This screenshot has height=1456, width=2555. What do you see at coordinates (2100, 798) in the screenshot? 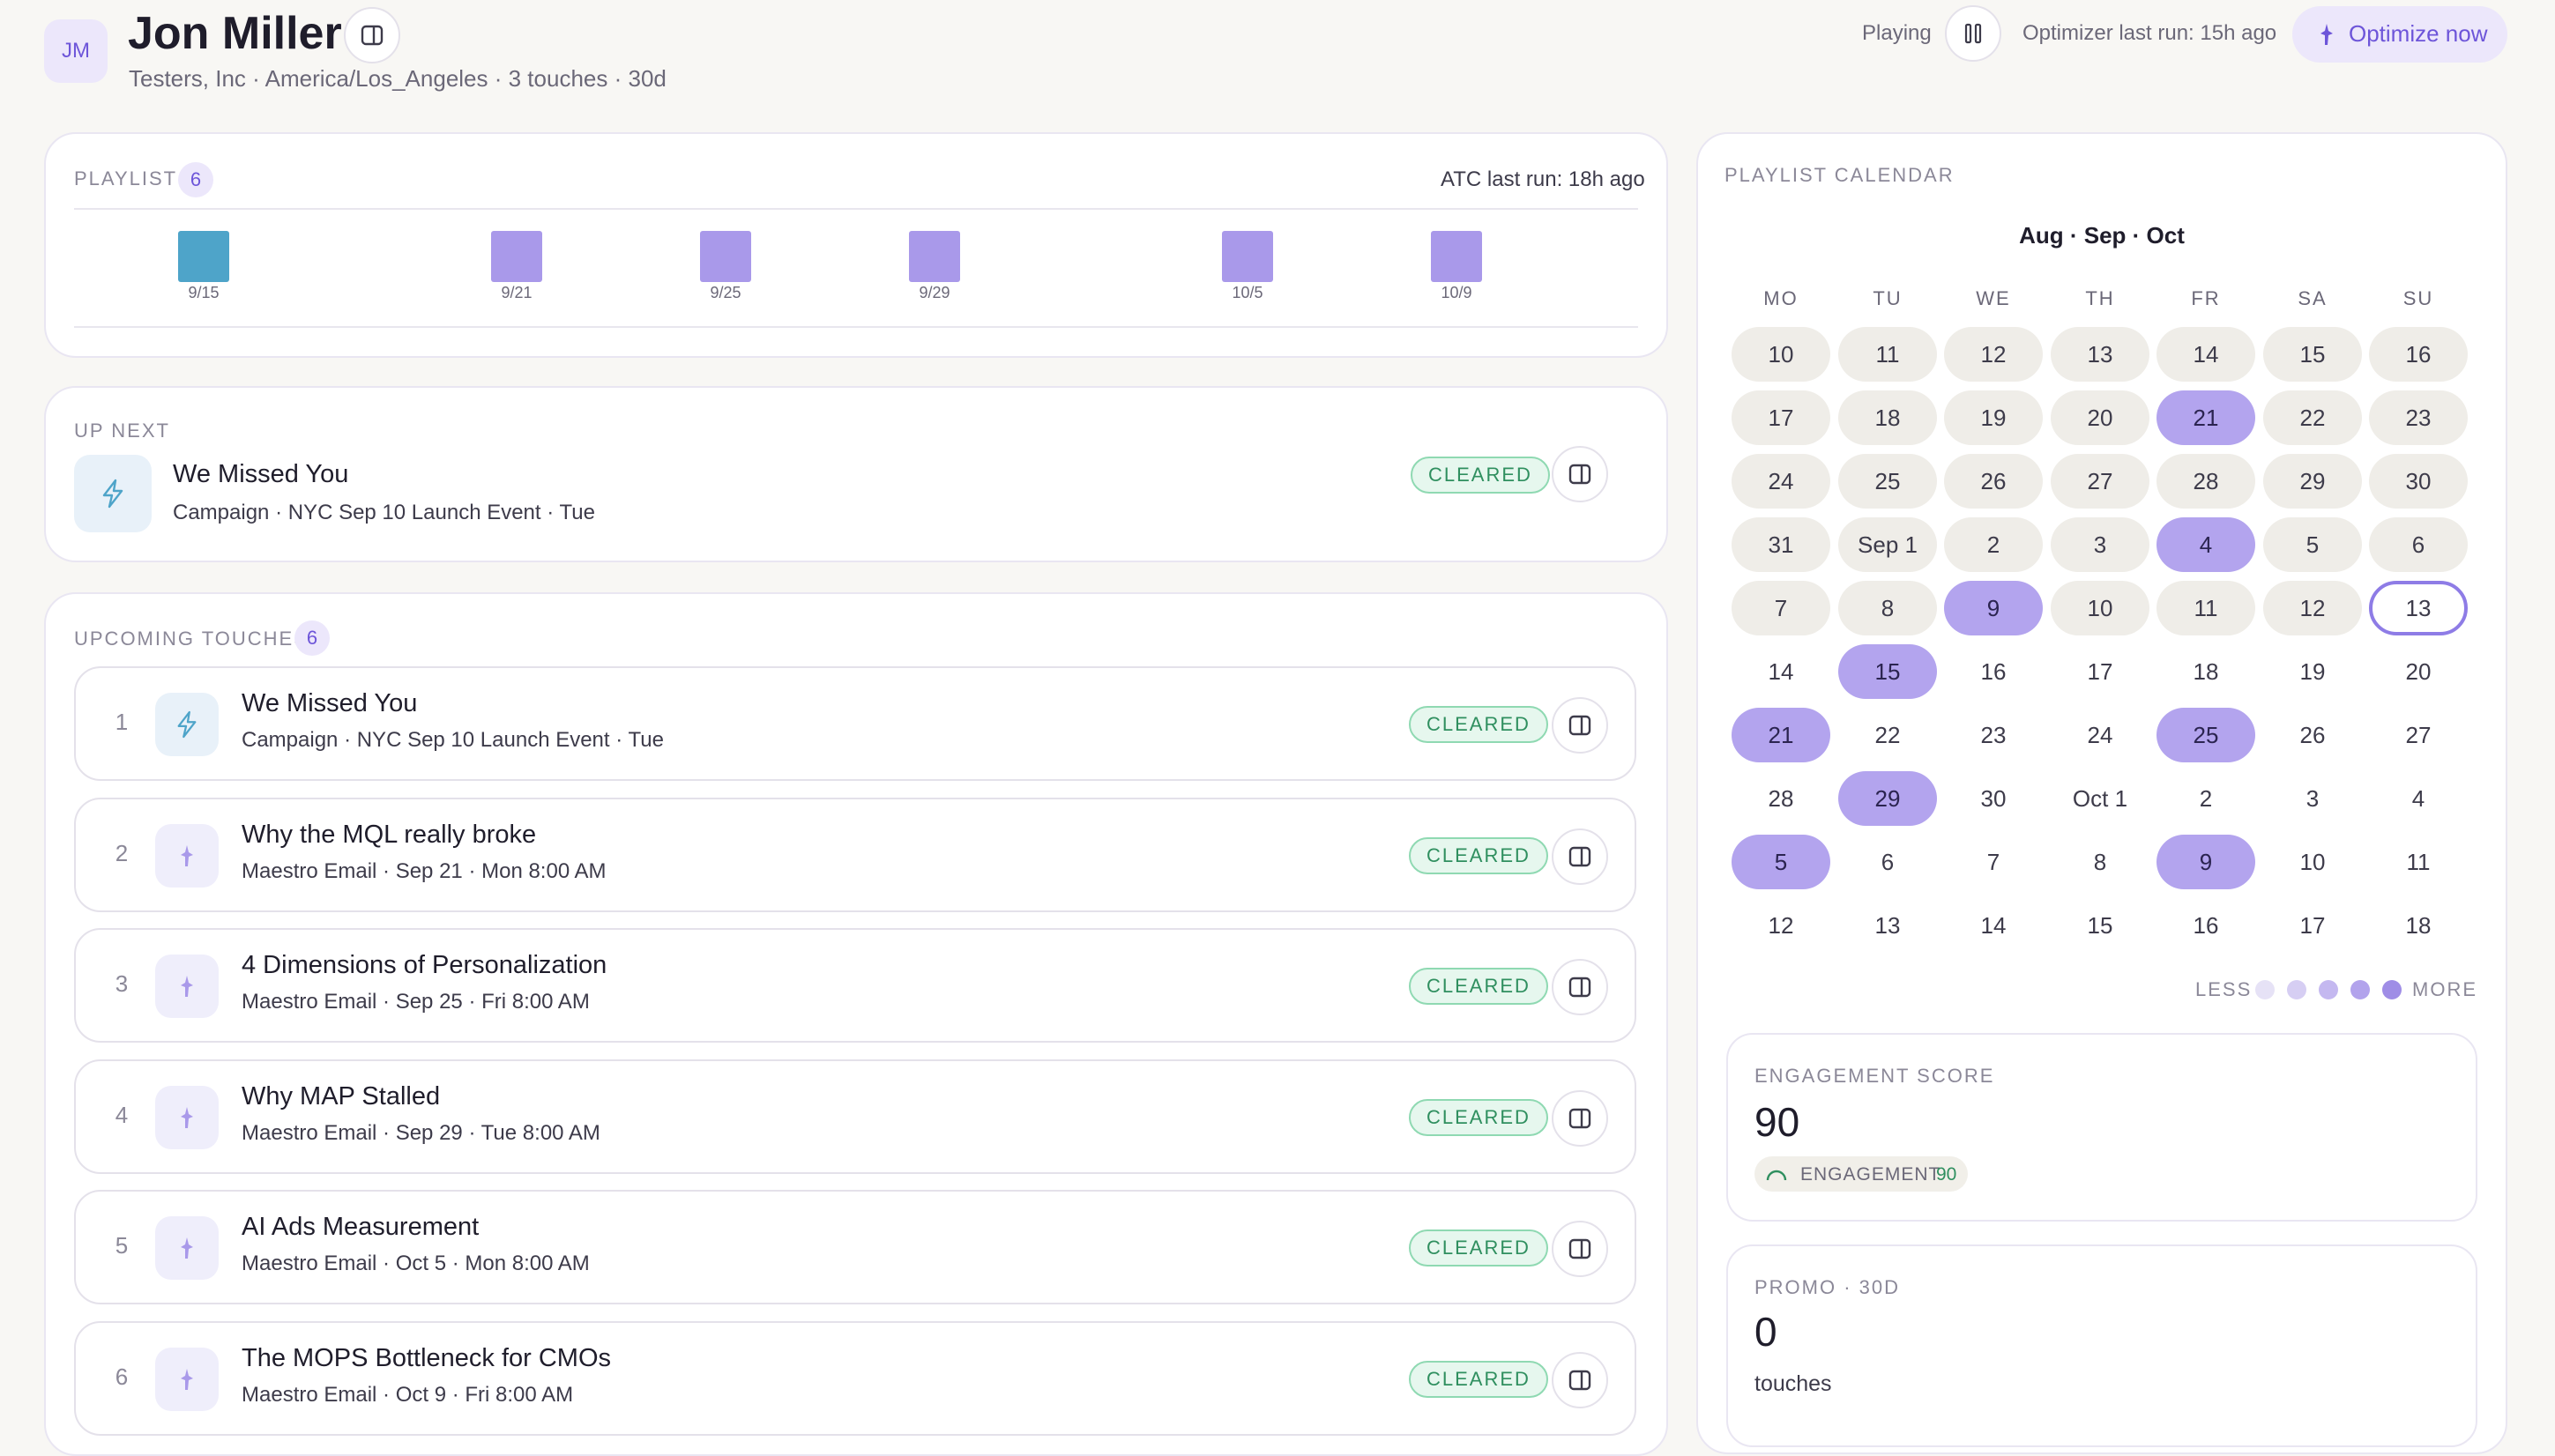
I see `calendar-day: Oct 1` at bounding box center [2100, 798].